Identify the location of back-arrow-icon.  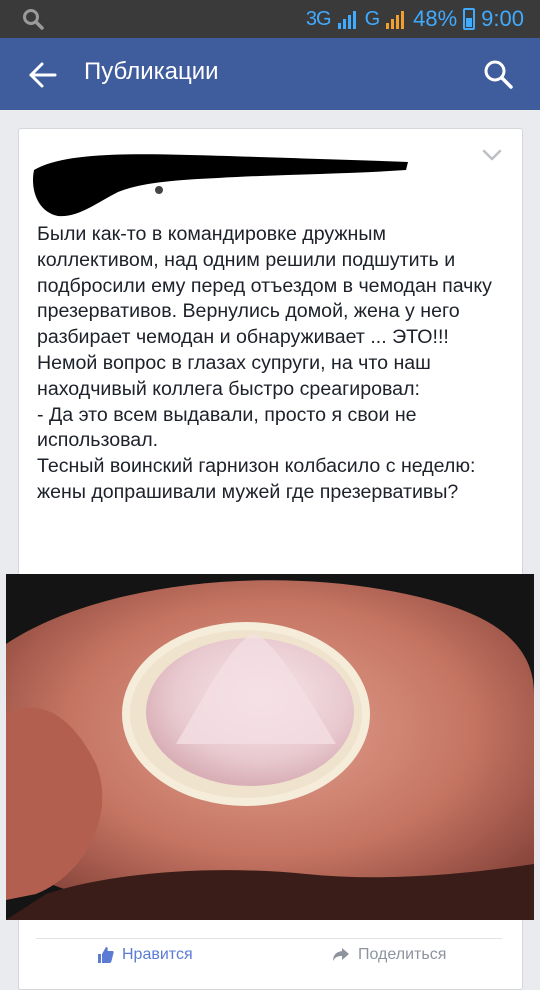
(43, 75).